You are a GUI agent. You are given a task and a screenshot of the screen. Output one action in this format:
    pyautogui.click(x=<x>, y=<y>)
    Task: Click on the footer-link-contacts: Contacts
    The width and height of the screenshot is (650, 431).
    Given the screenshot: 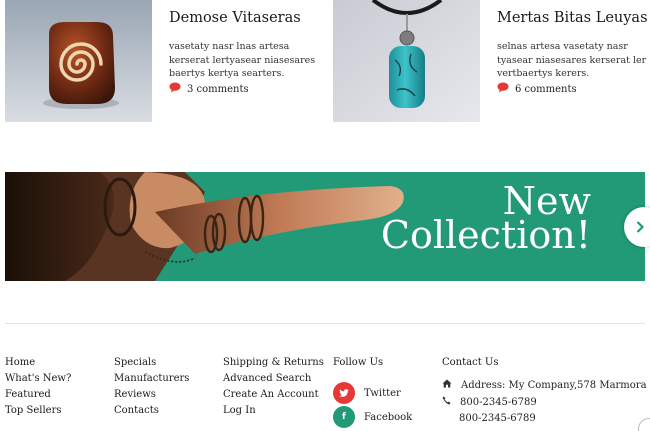 What is the action you would take?
    pyautogui.click(x=151, y=411)
    